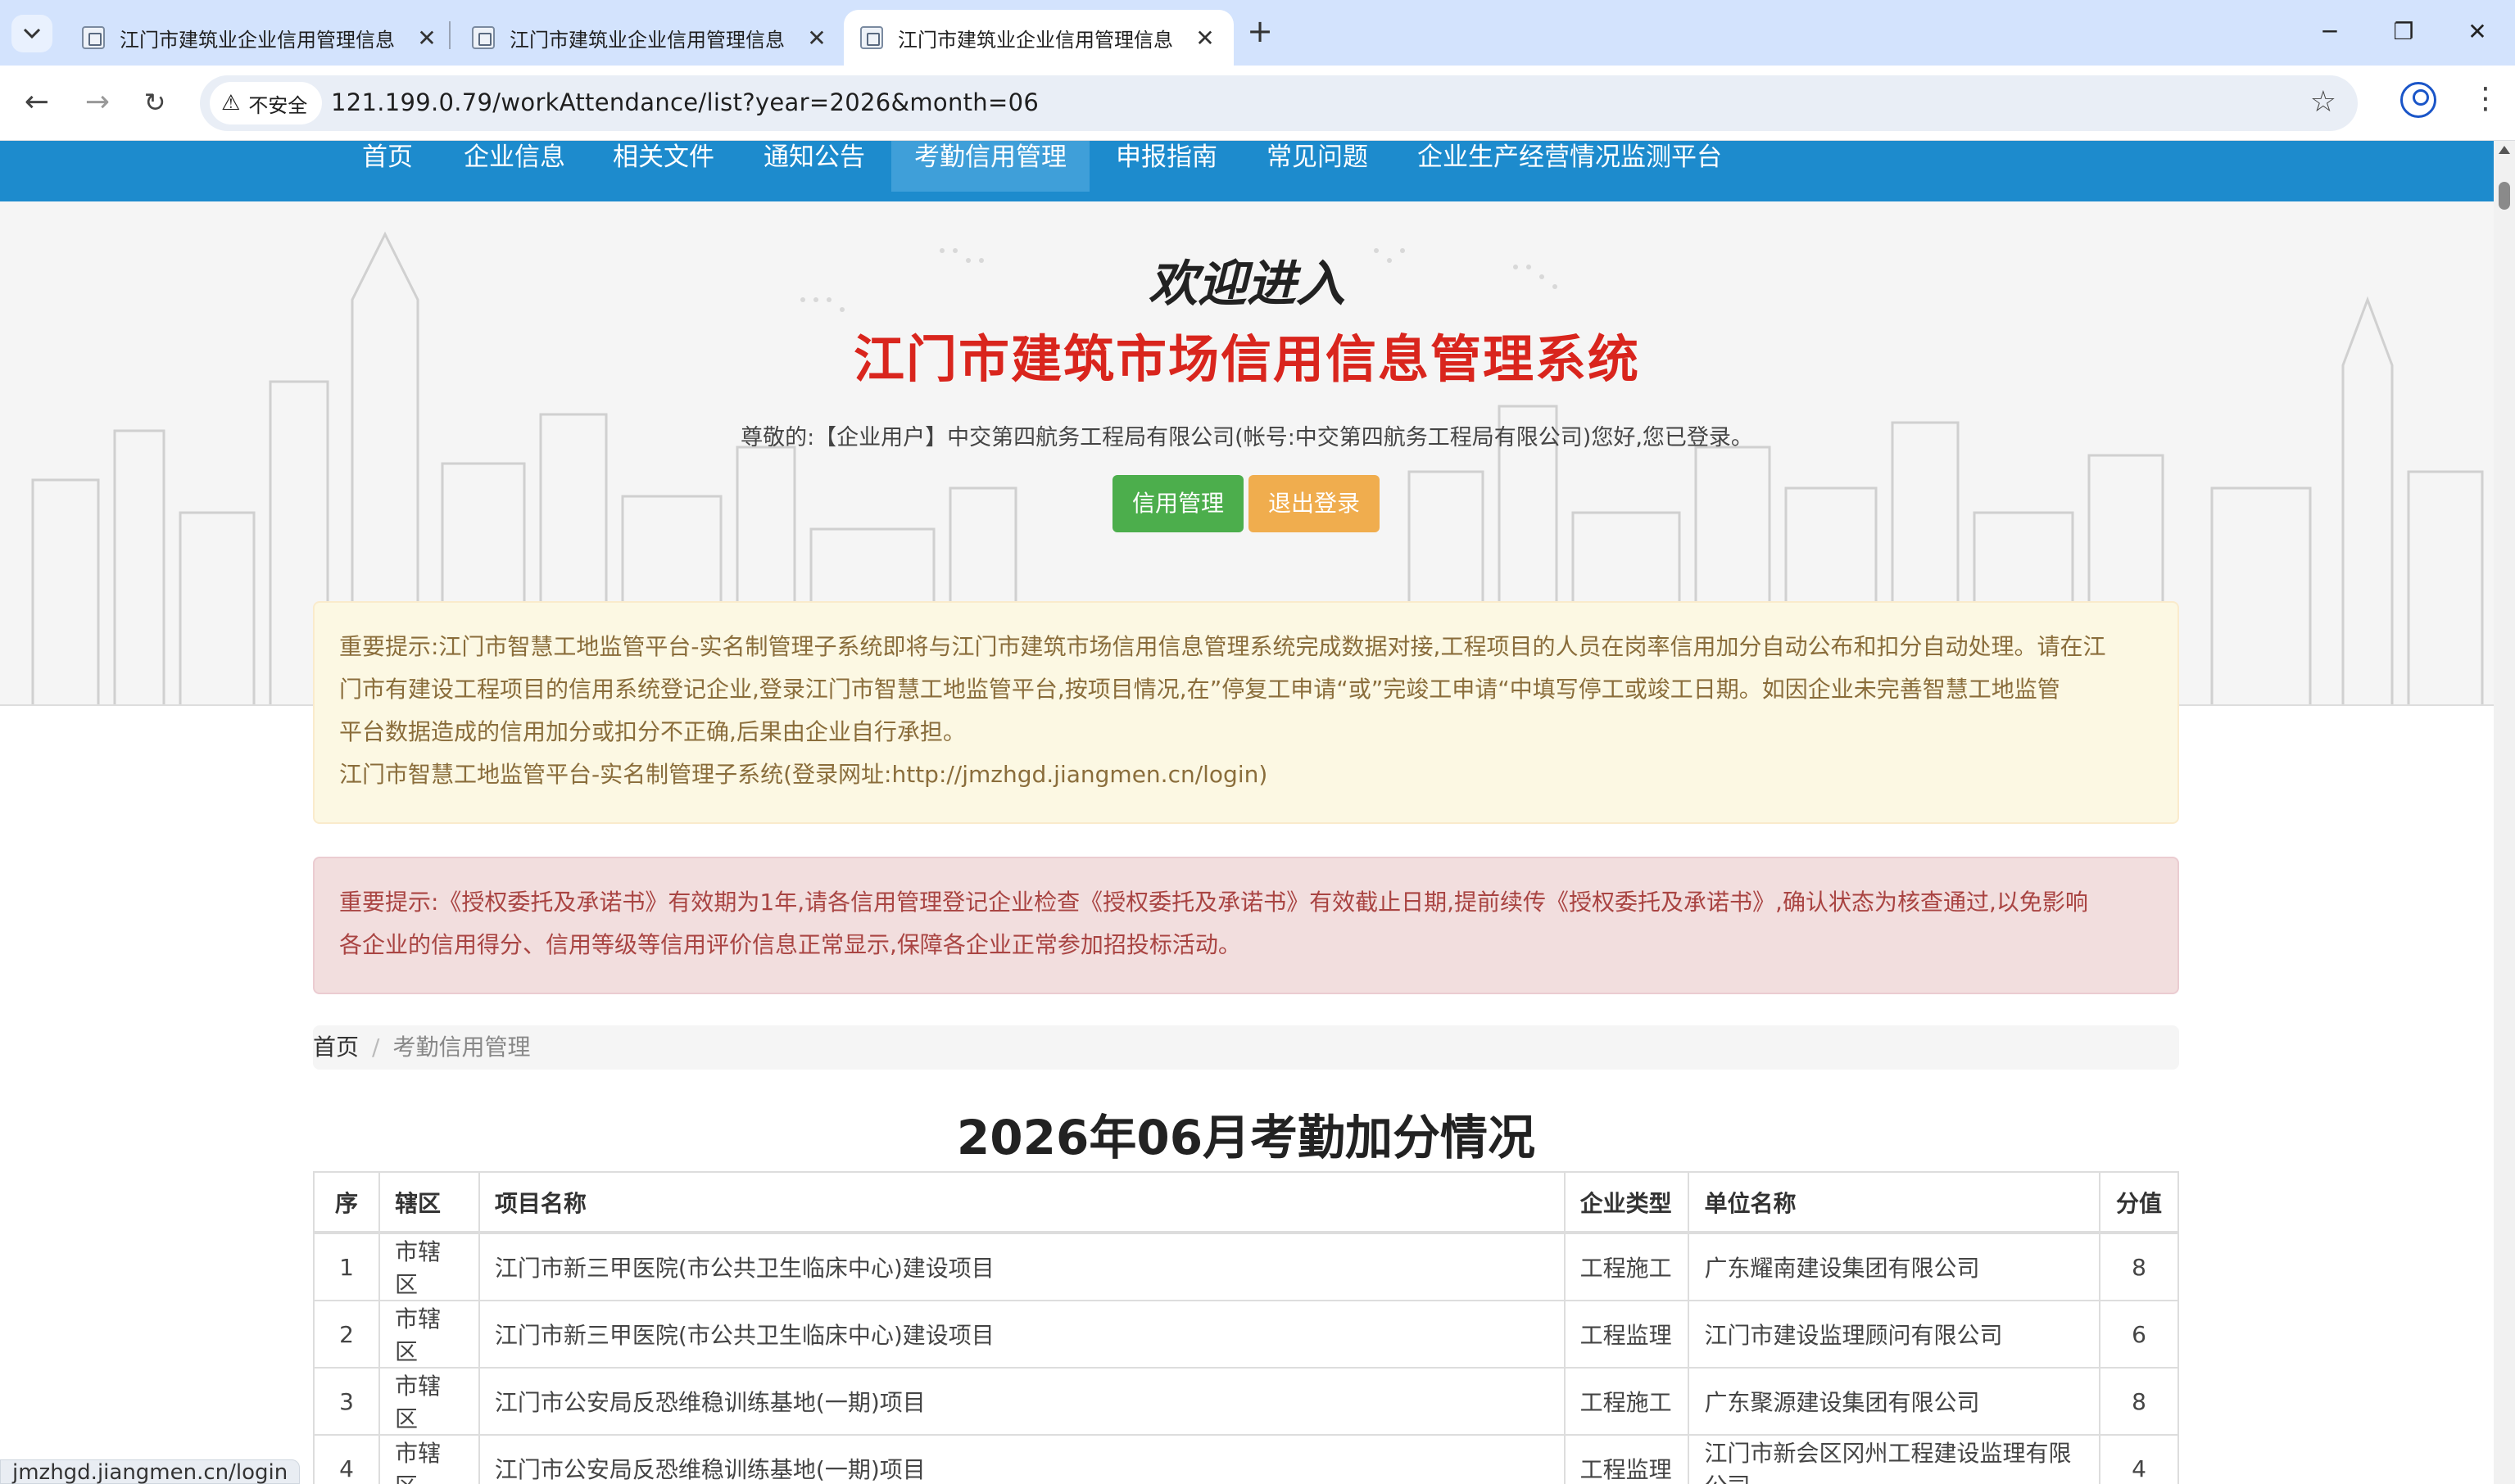  I want to click on cell-no: 1, so click(347, 1266).